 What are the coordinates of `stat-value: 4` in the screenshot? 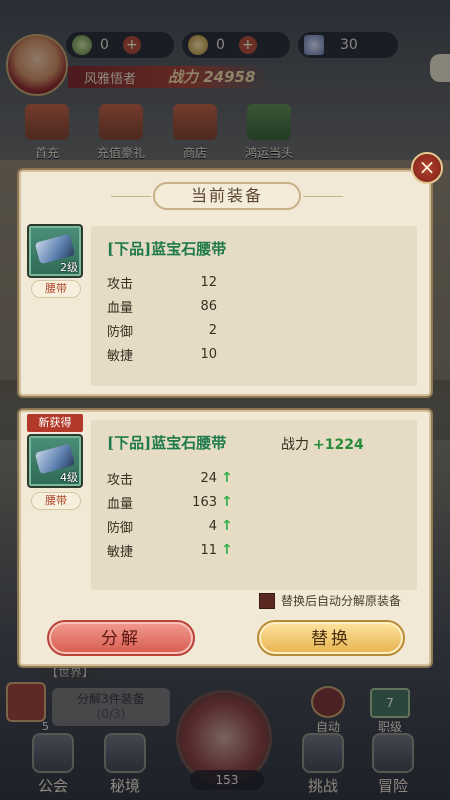 It's located at (212, 526).